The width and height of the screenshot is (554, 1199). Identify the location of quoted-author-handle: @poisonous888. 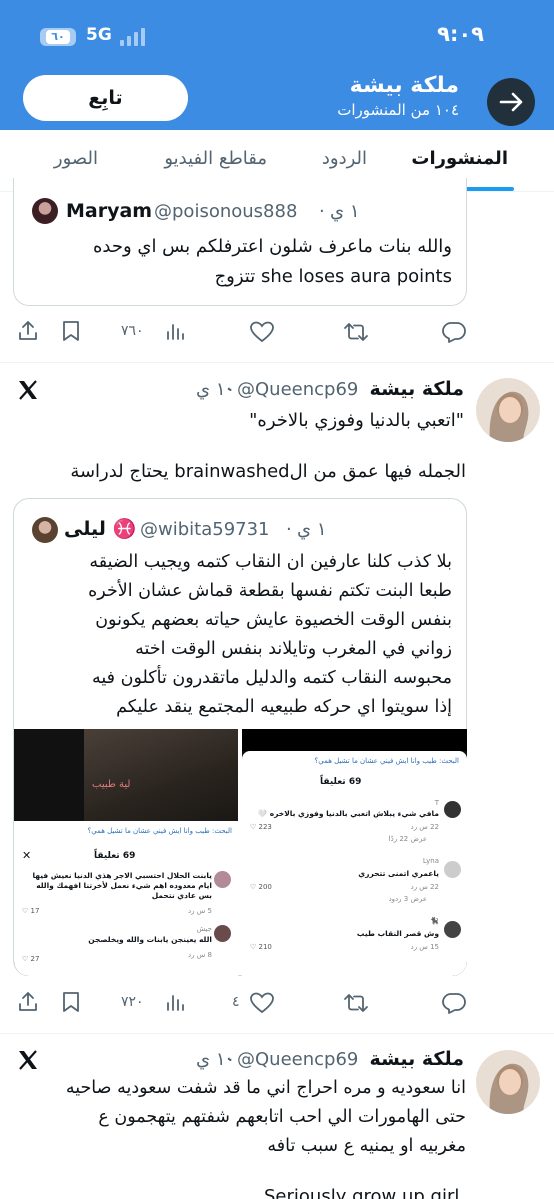
(225, 211).